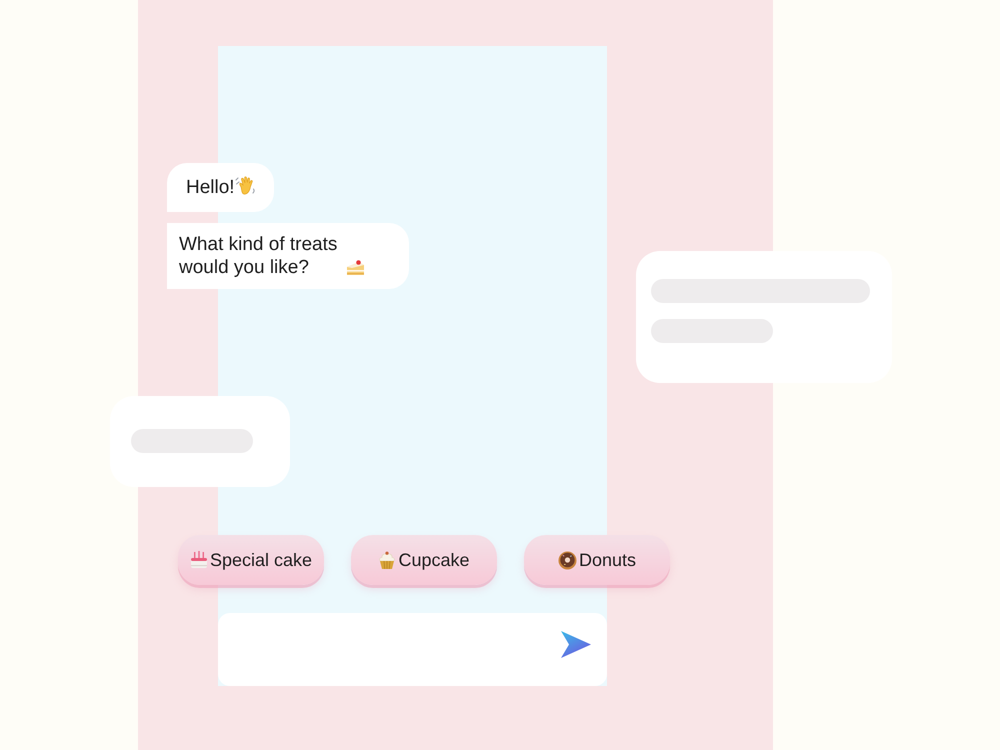  What do you see at coordinates (597, 560) in the screenshot?
I see `quick-reply-button: Donuts` at bounding box center [597, 560].